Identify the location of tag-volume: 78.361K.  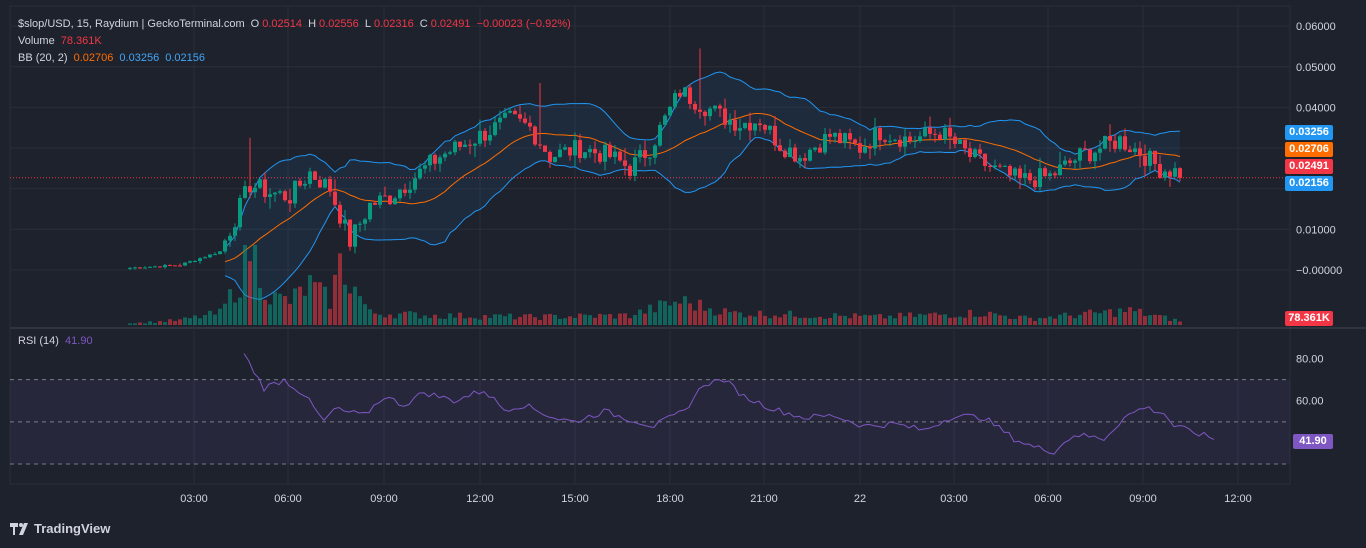
(1309, 318).